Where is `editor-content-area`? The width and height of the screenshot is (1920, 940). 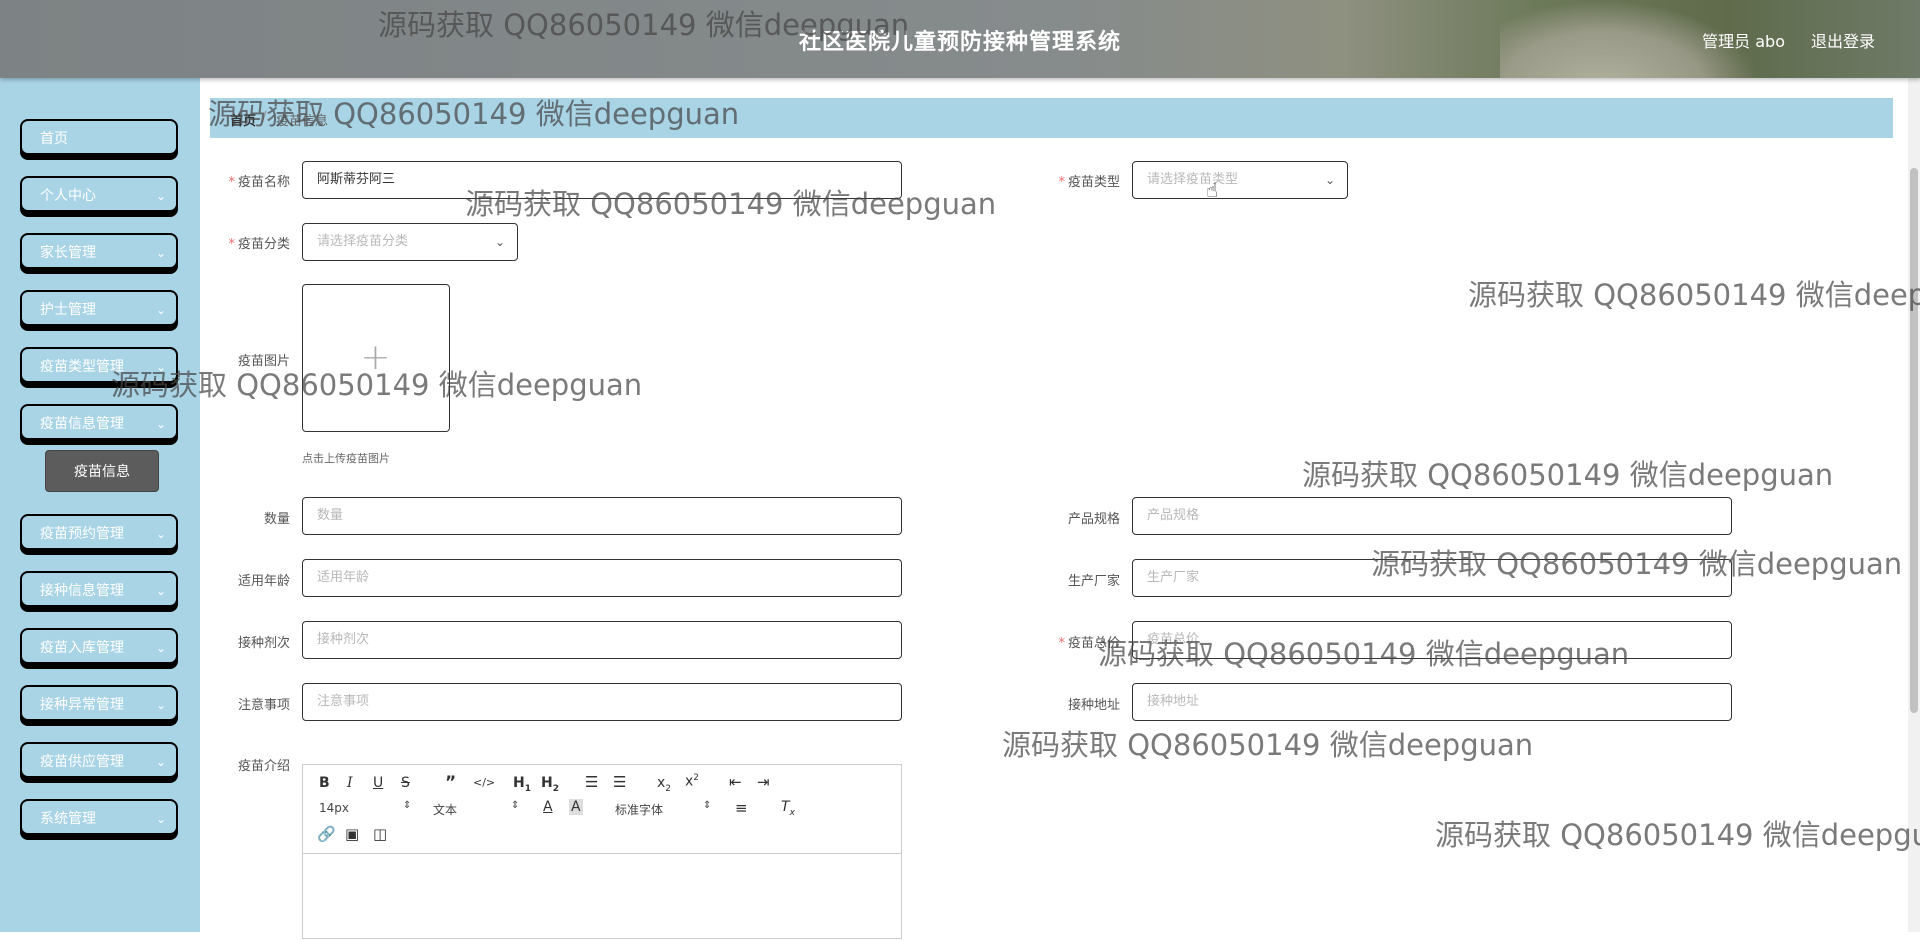
editor-content-area is located at coordinates (602, 897).